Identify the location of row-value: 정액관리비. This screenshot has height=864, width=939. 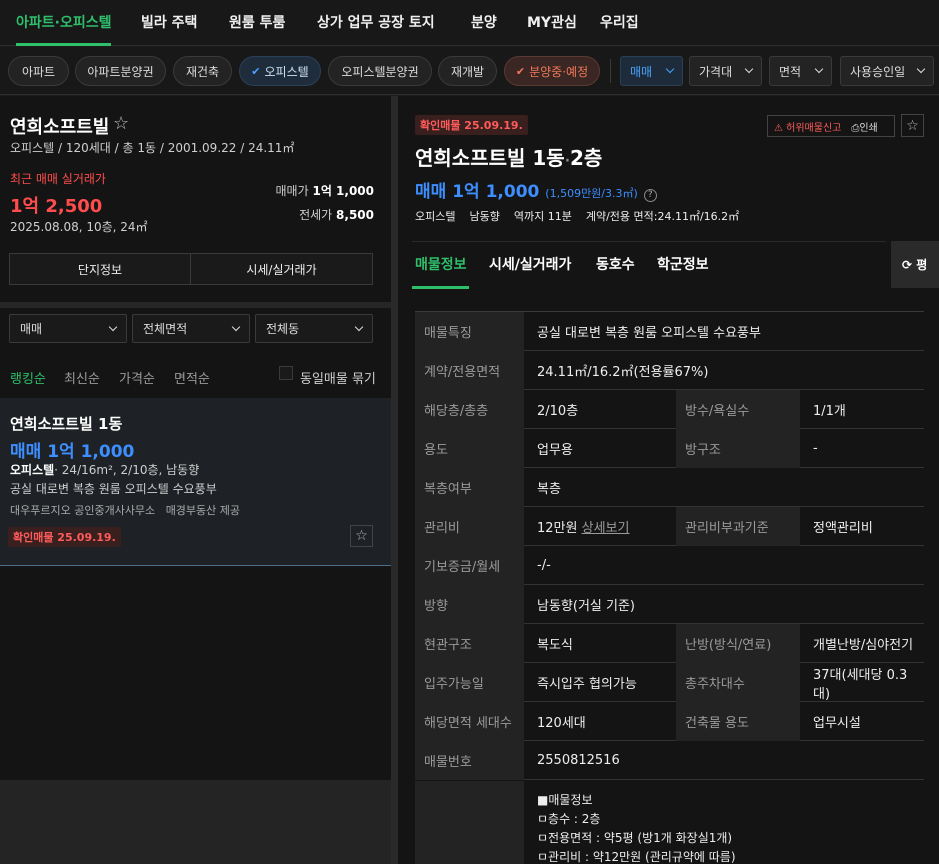
(843, 528).